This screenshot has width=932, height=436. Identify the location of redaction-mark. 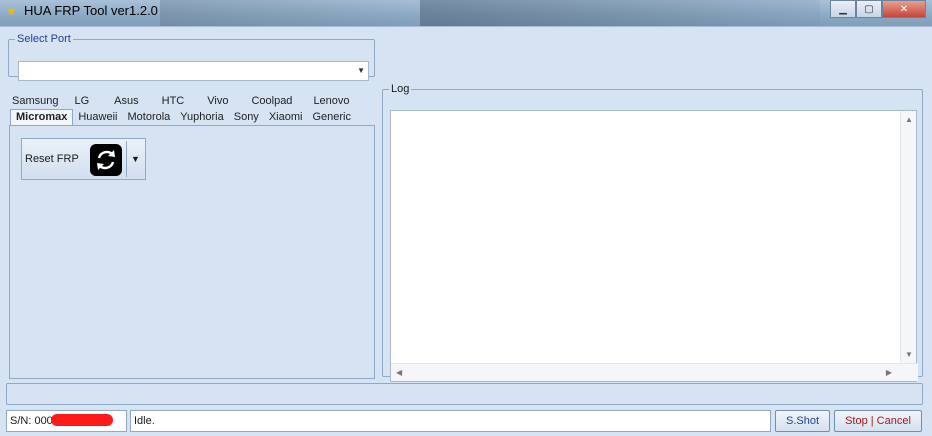
(82, 420).